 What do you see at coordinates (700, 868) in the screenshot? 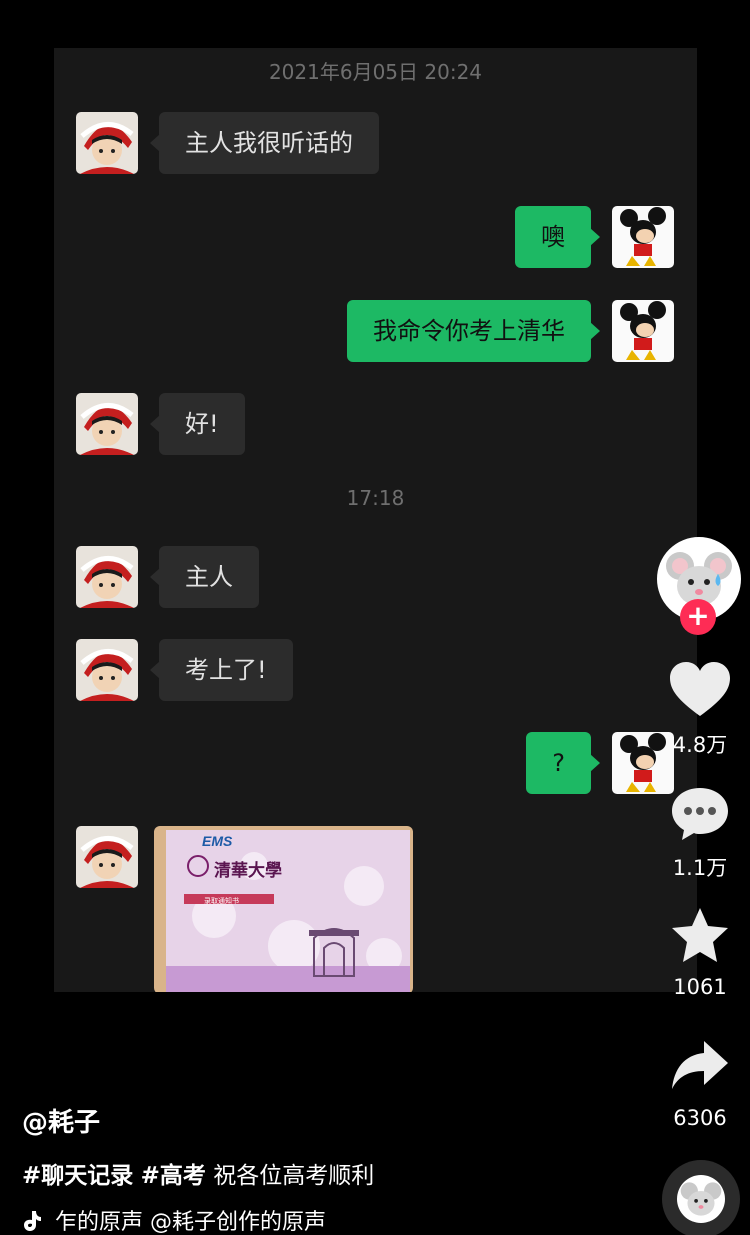
I see `comment-count: 1.1万` at bounding box center [700, 868].